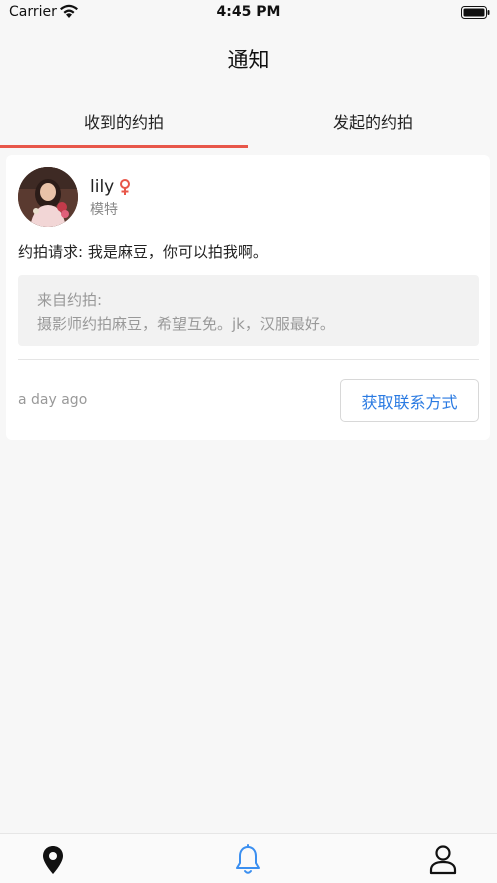  I want to click on location-pin-icon, so click(53, 860).